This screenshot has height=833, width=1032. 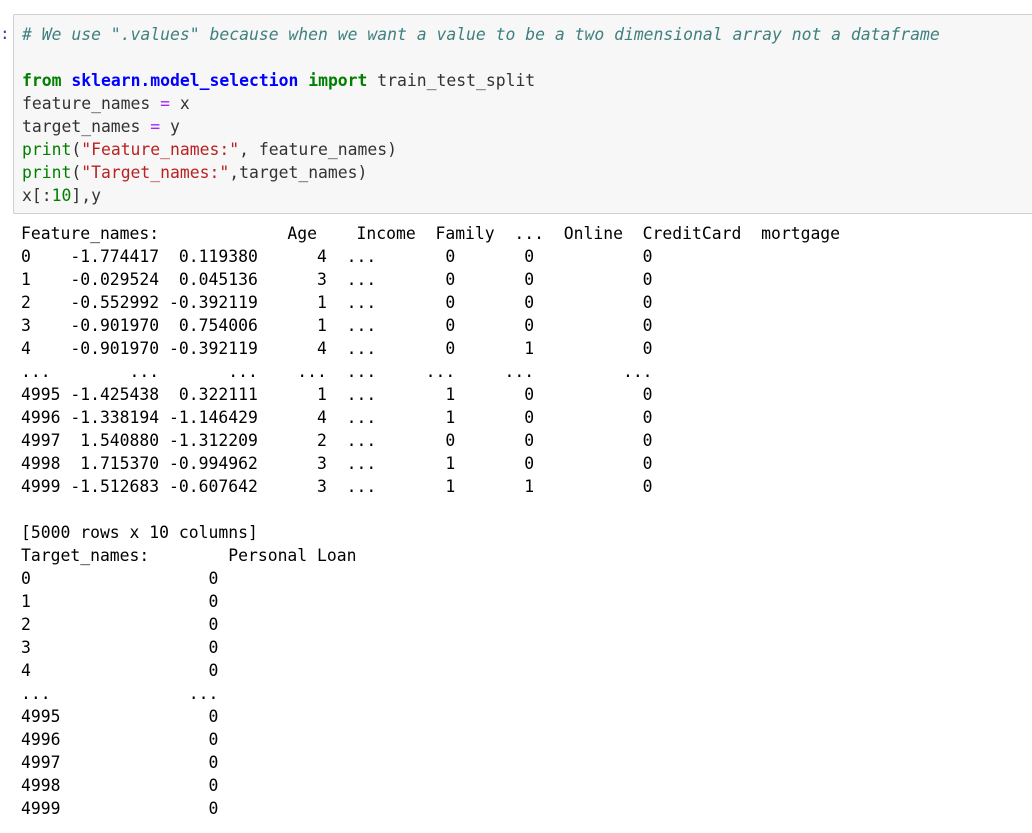 I want to click on output-line: 4998 1.715370 -0.994962 3 ... 1 0 0, so click(x=337, y=463).